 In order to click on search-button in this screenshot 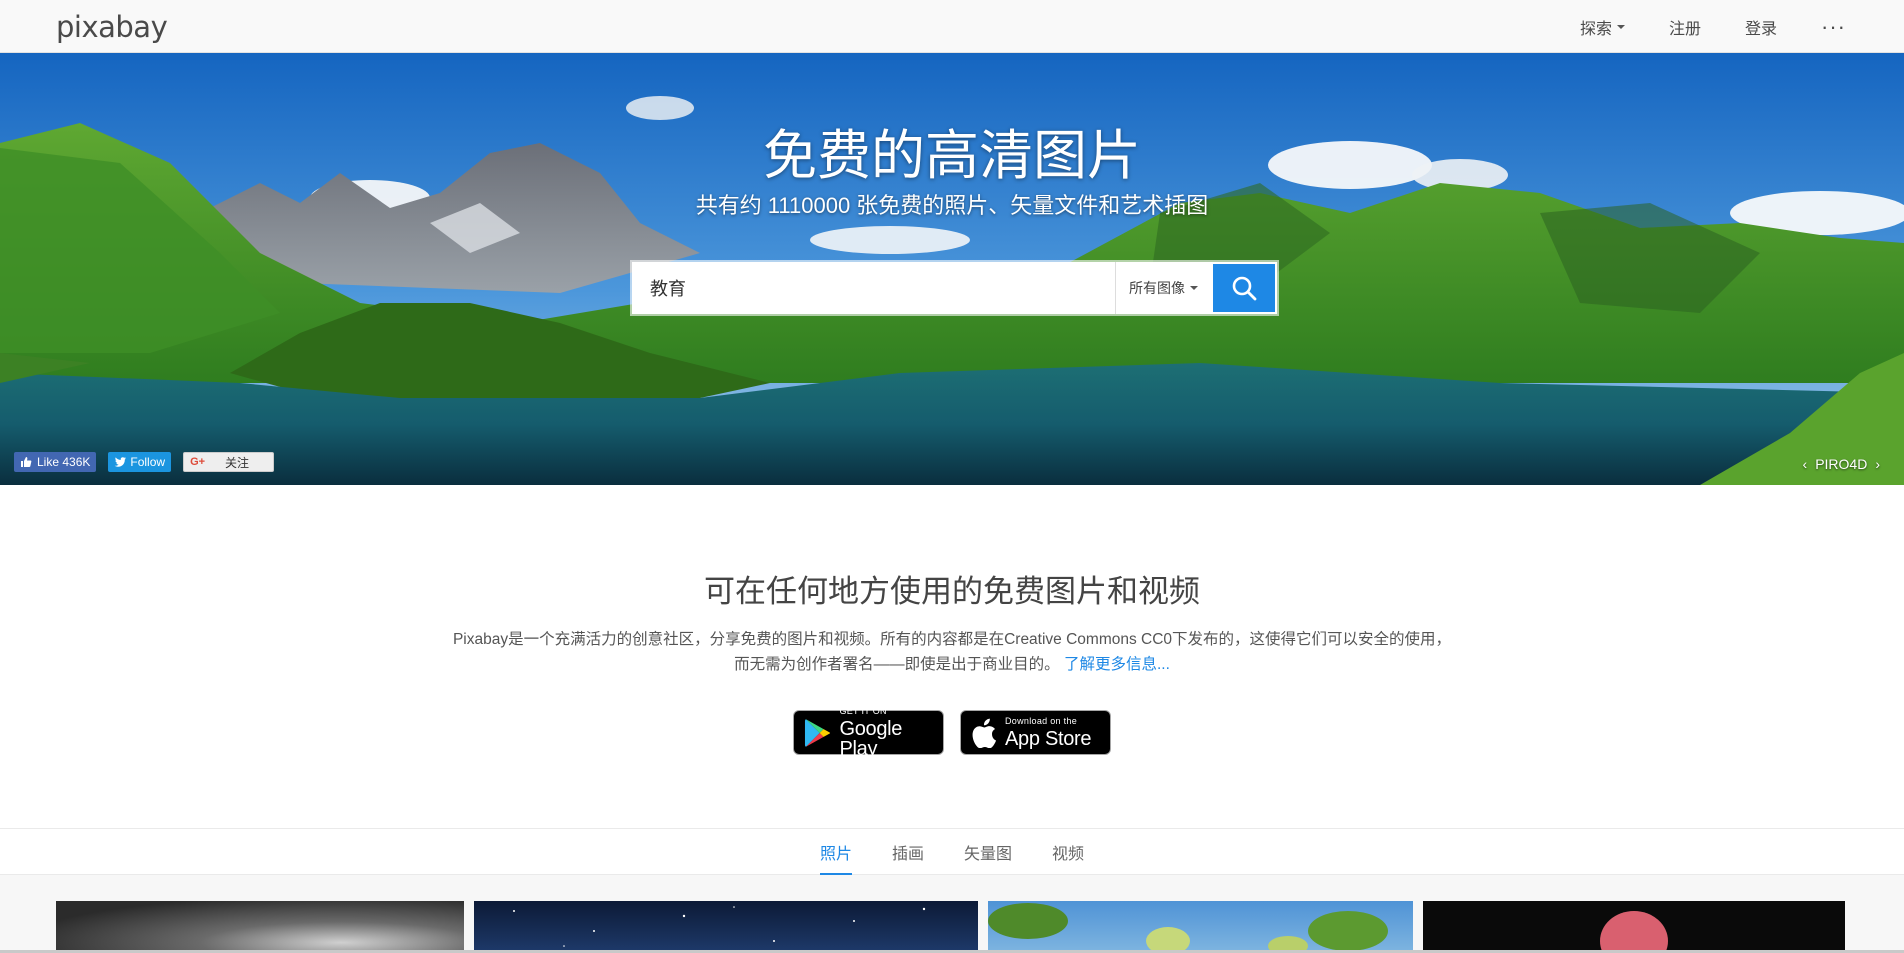, I will do `click(1244, 288)`.